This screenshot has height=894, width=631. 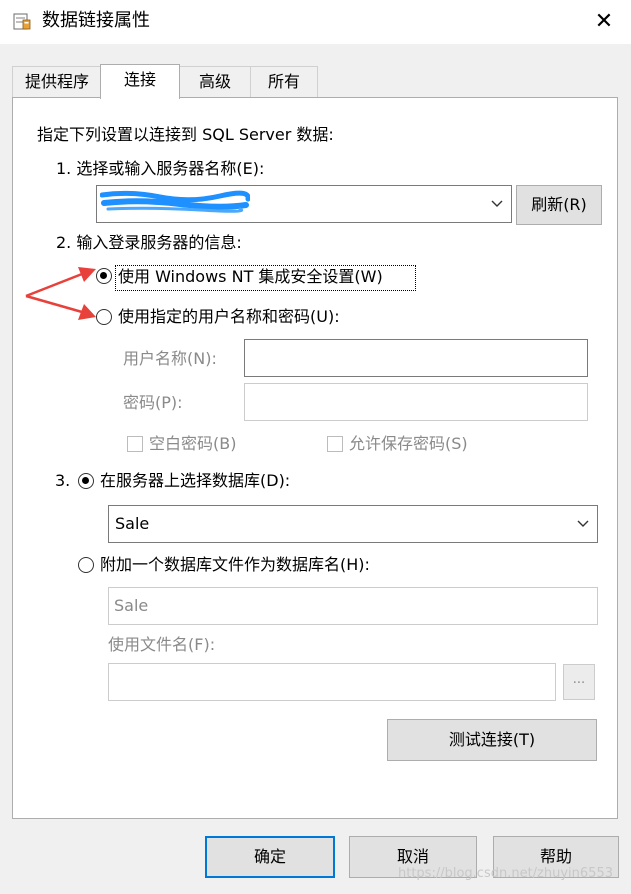 I want to click on tab-connection: 连接, so click(x=140, y=81).